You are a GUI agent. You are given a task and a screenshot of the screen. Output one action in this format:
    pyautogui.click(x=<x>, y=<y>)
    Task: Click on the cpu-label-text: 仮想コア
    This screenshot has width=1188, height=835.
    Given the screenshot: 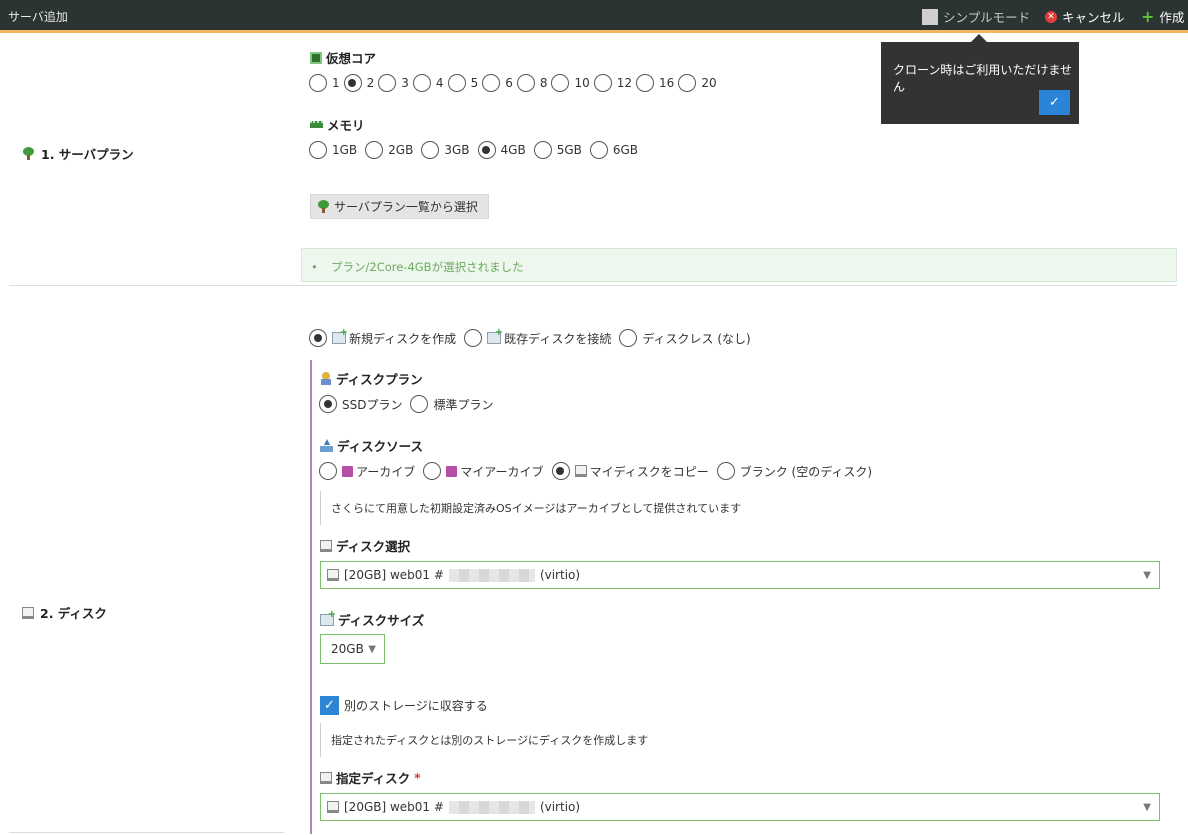 What is the action you would take?
    pyautogui.click(x=351, y=58)
    